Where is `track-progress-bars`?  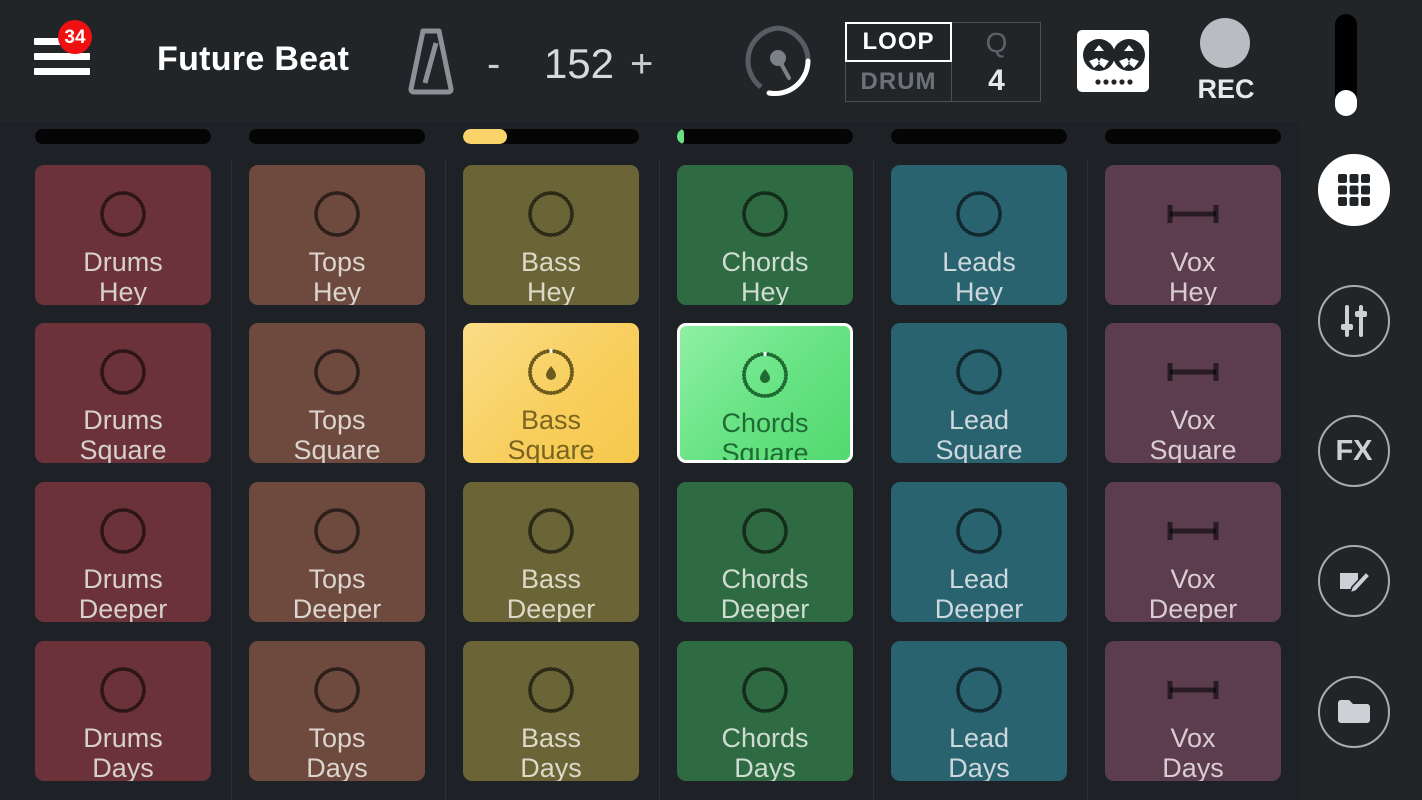
track-progress-bars is located at coordinates (650, 137).